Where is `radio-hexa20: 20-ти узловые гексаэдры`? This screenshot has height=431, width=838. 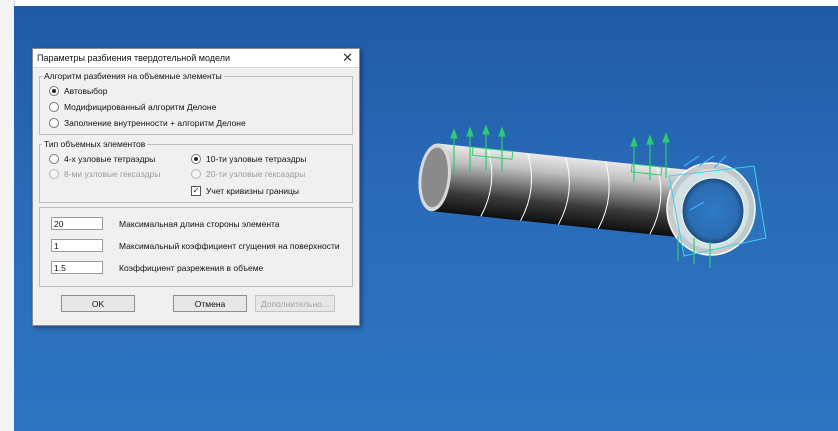
radio-hexa20: 20-ти узловые гексаэдры is located at coordinates (248, 174).